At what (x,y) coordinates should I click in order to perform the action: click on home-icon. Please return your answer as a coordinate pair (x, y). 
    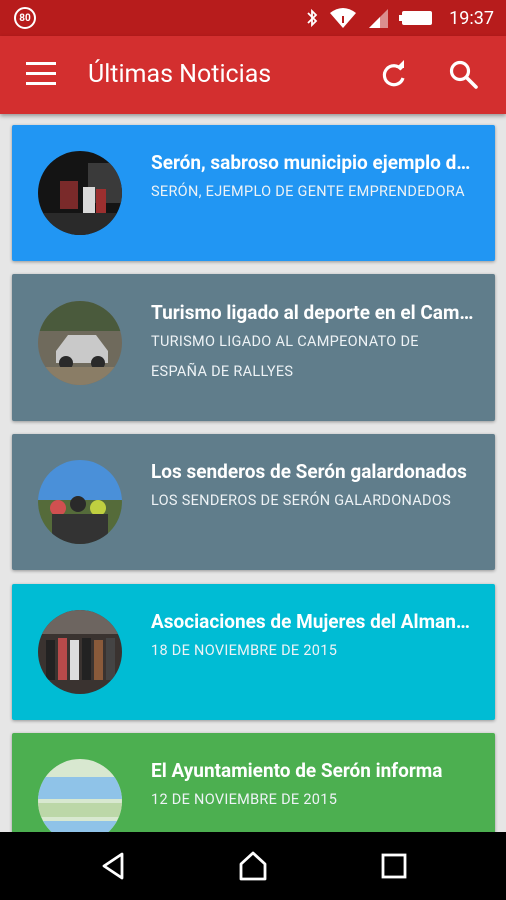
    Looking at the image, I should click on (253, 866).